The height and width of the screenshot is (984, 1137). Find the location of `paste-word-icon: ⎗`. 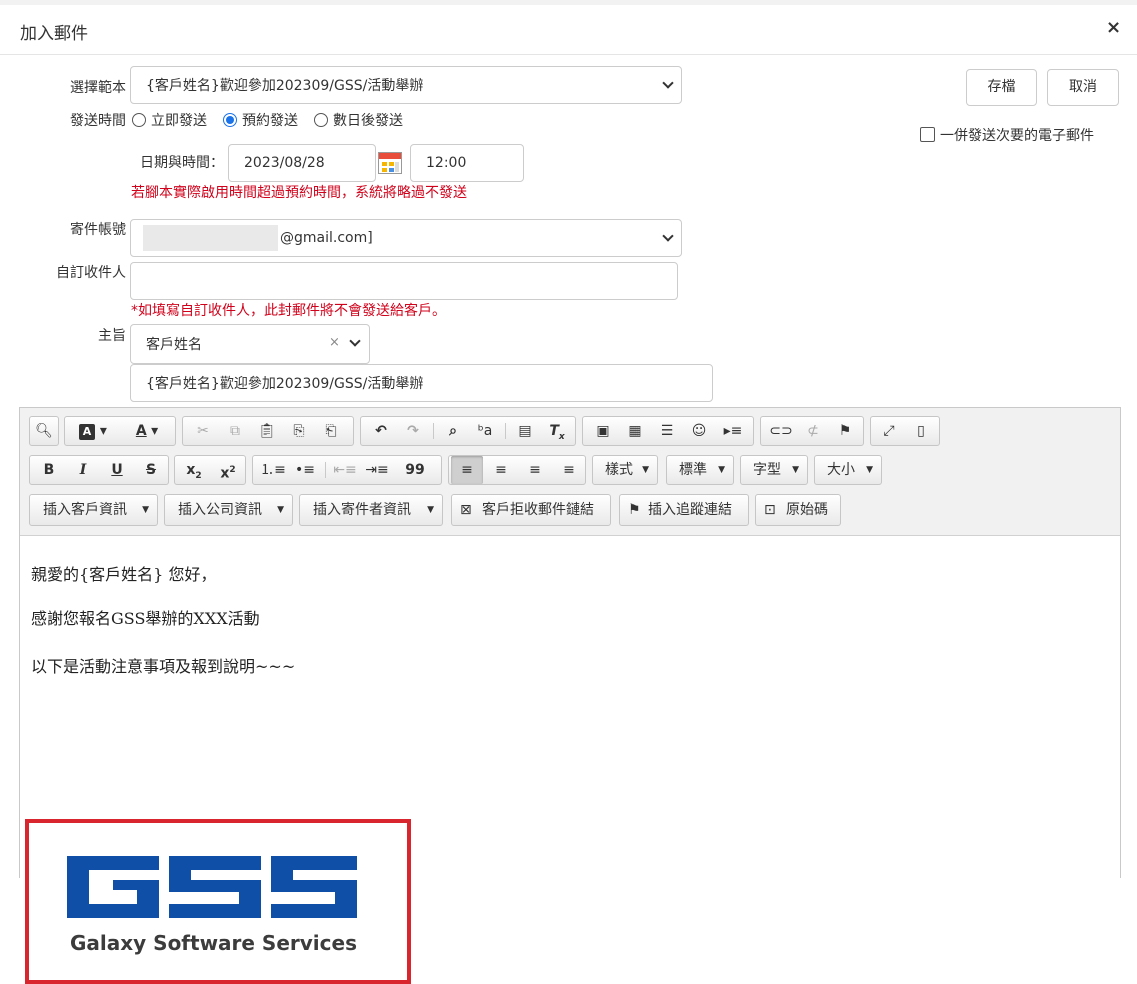

paste-word-icon: ⎗ is located at coordinates (331, 431).